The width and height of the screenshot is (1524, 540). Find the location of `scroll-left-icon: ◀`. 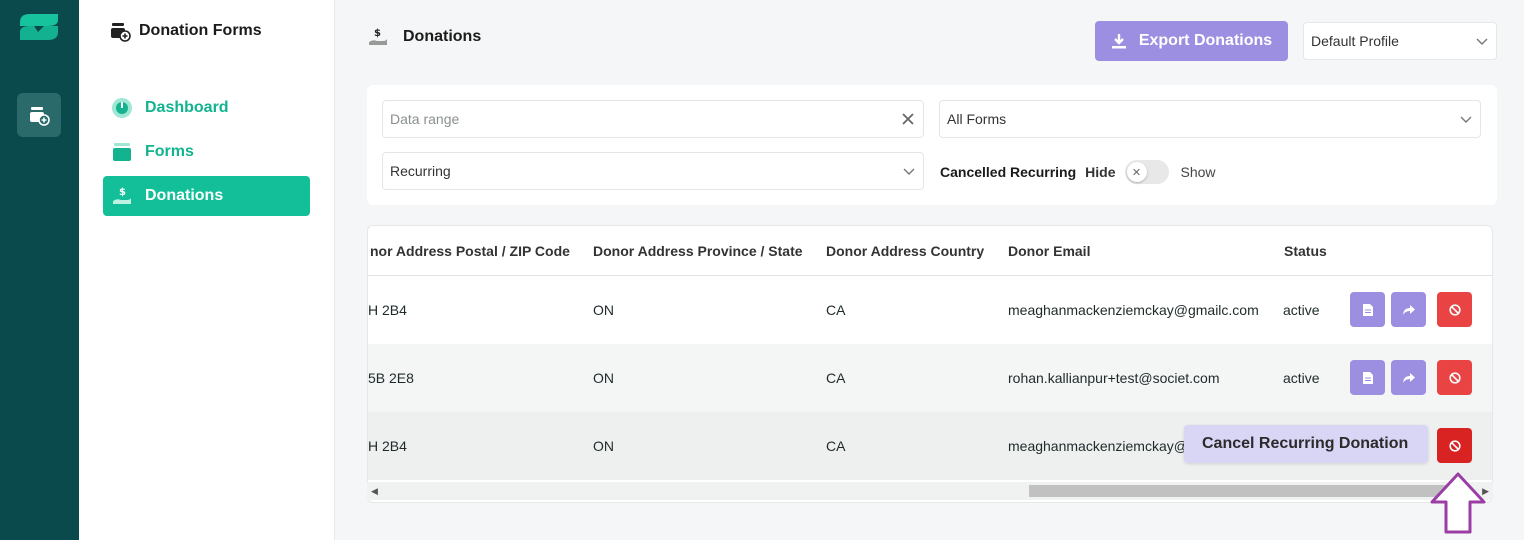

scroll-left-icon: ◀ is located at coordinates (374, 491).